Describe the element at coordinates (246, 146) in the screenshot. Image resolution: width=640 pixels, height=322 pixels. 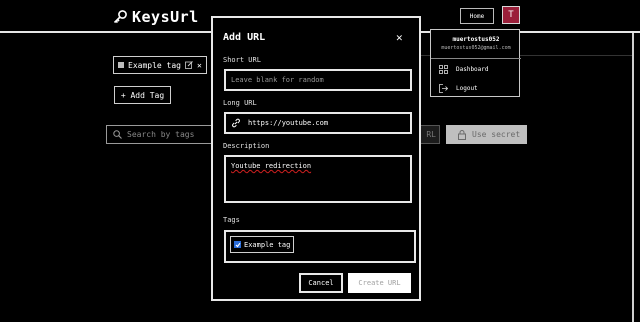
I see `description-label: Description` at that location.